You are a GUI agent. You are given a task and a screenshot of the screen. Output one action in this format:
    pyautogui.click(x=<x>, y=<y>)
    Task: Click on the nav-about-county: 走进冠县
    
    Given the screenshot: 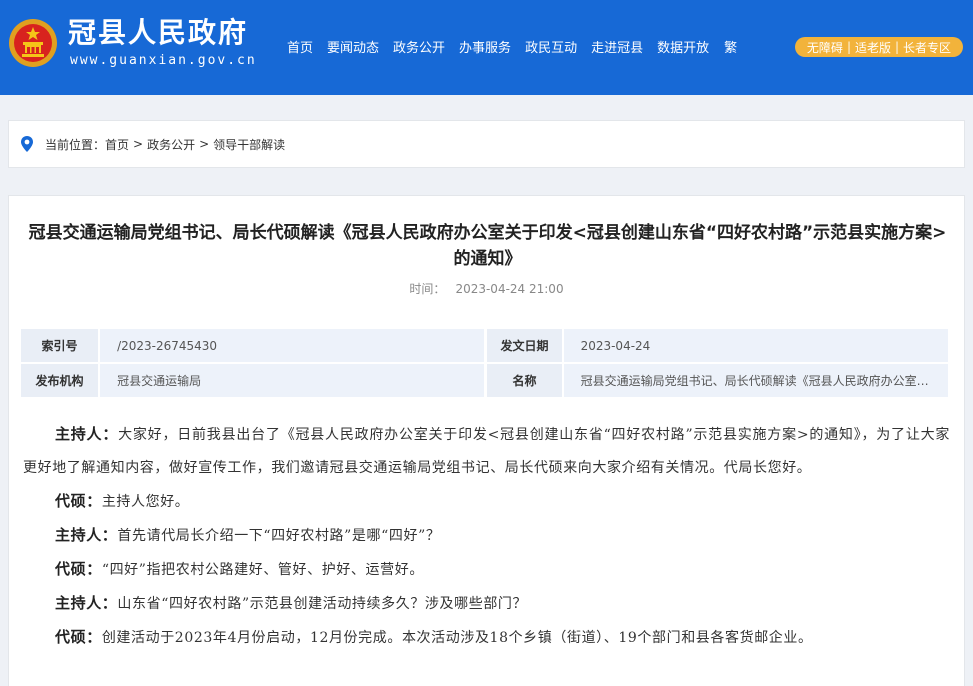 What is the action you would take?
    pyautogui.click(x=617, y=46)
    